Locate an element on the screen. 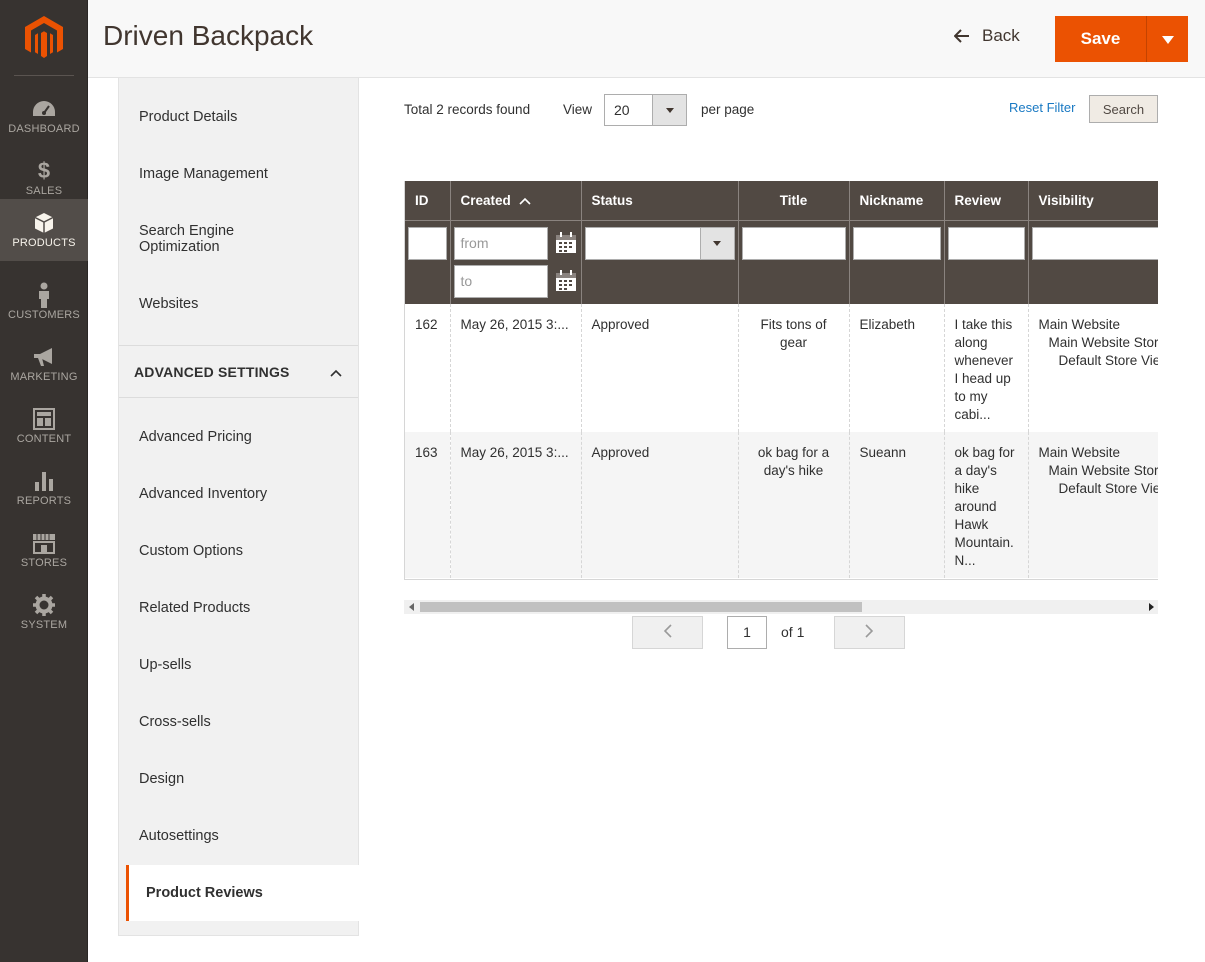  page-header: Driven Backpack Back Save is located at coordinates (646, 39).